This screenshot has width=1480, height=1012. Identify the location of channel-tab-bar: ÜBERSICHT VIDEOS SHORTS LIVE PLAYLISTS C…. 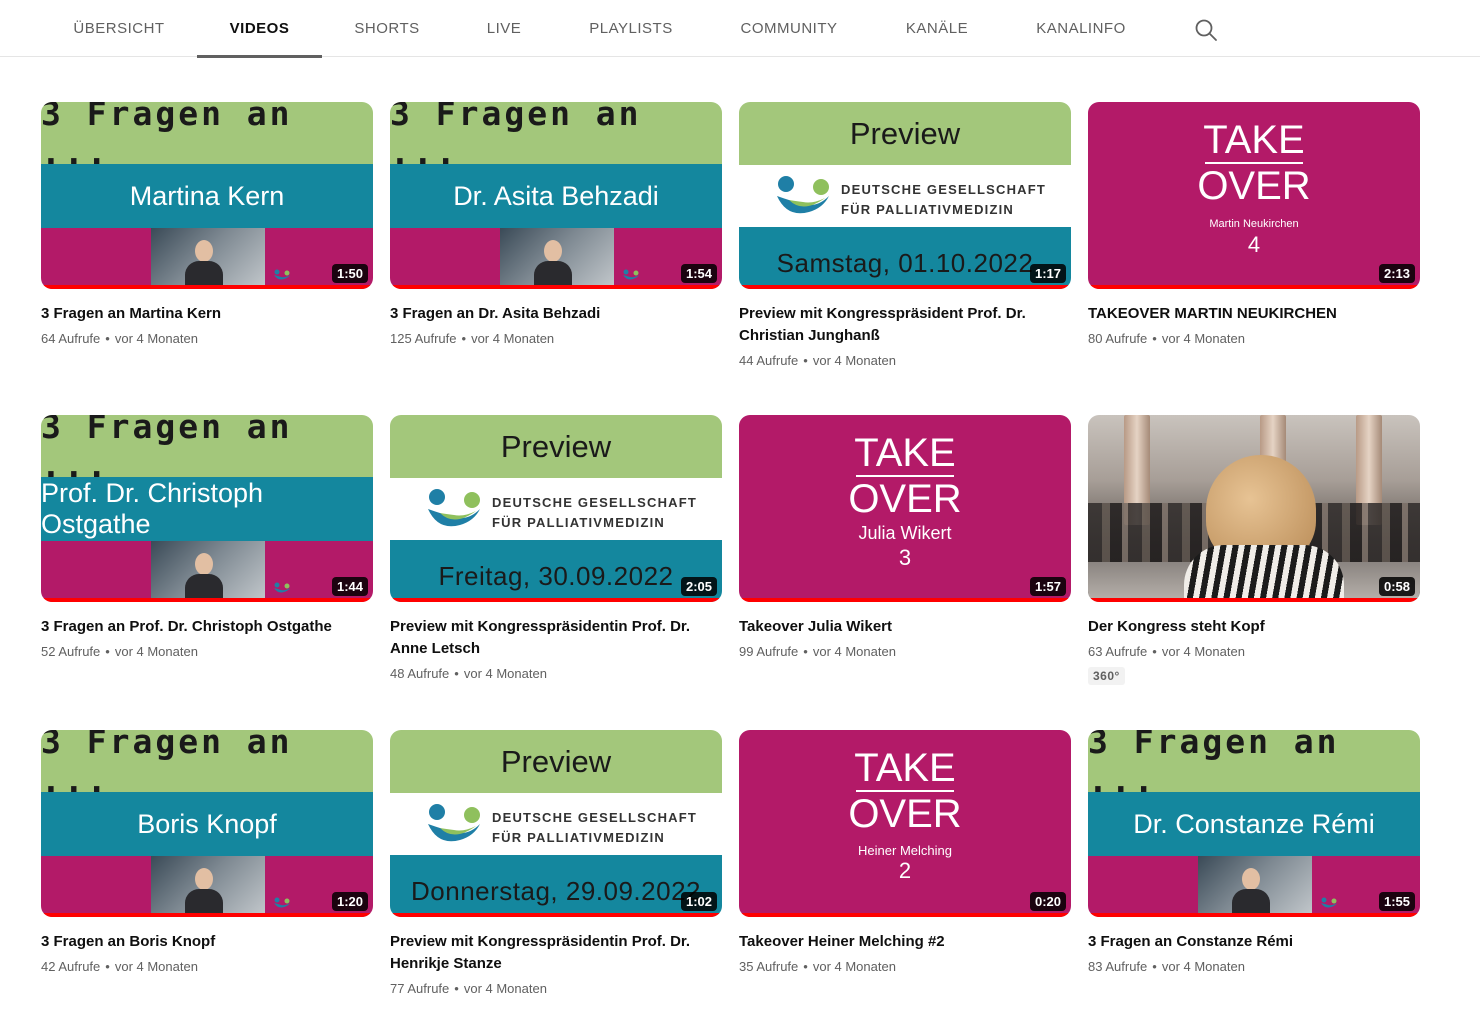
(740, 29).